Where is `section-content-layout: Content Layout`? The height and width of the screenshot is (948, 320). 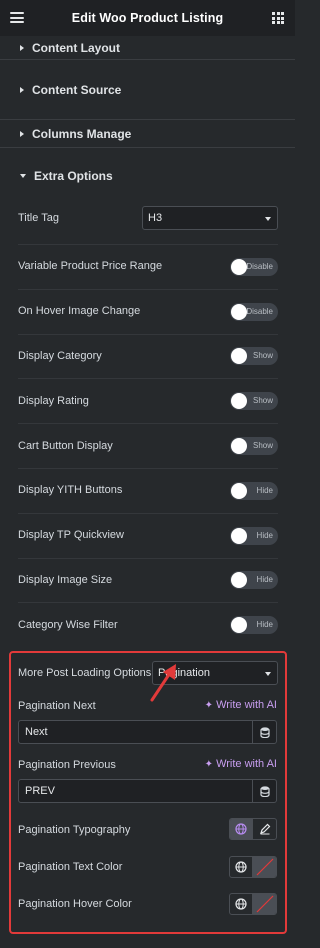
section-content-layout: Content Layout is located at coordinates (147, 48).